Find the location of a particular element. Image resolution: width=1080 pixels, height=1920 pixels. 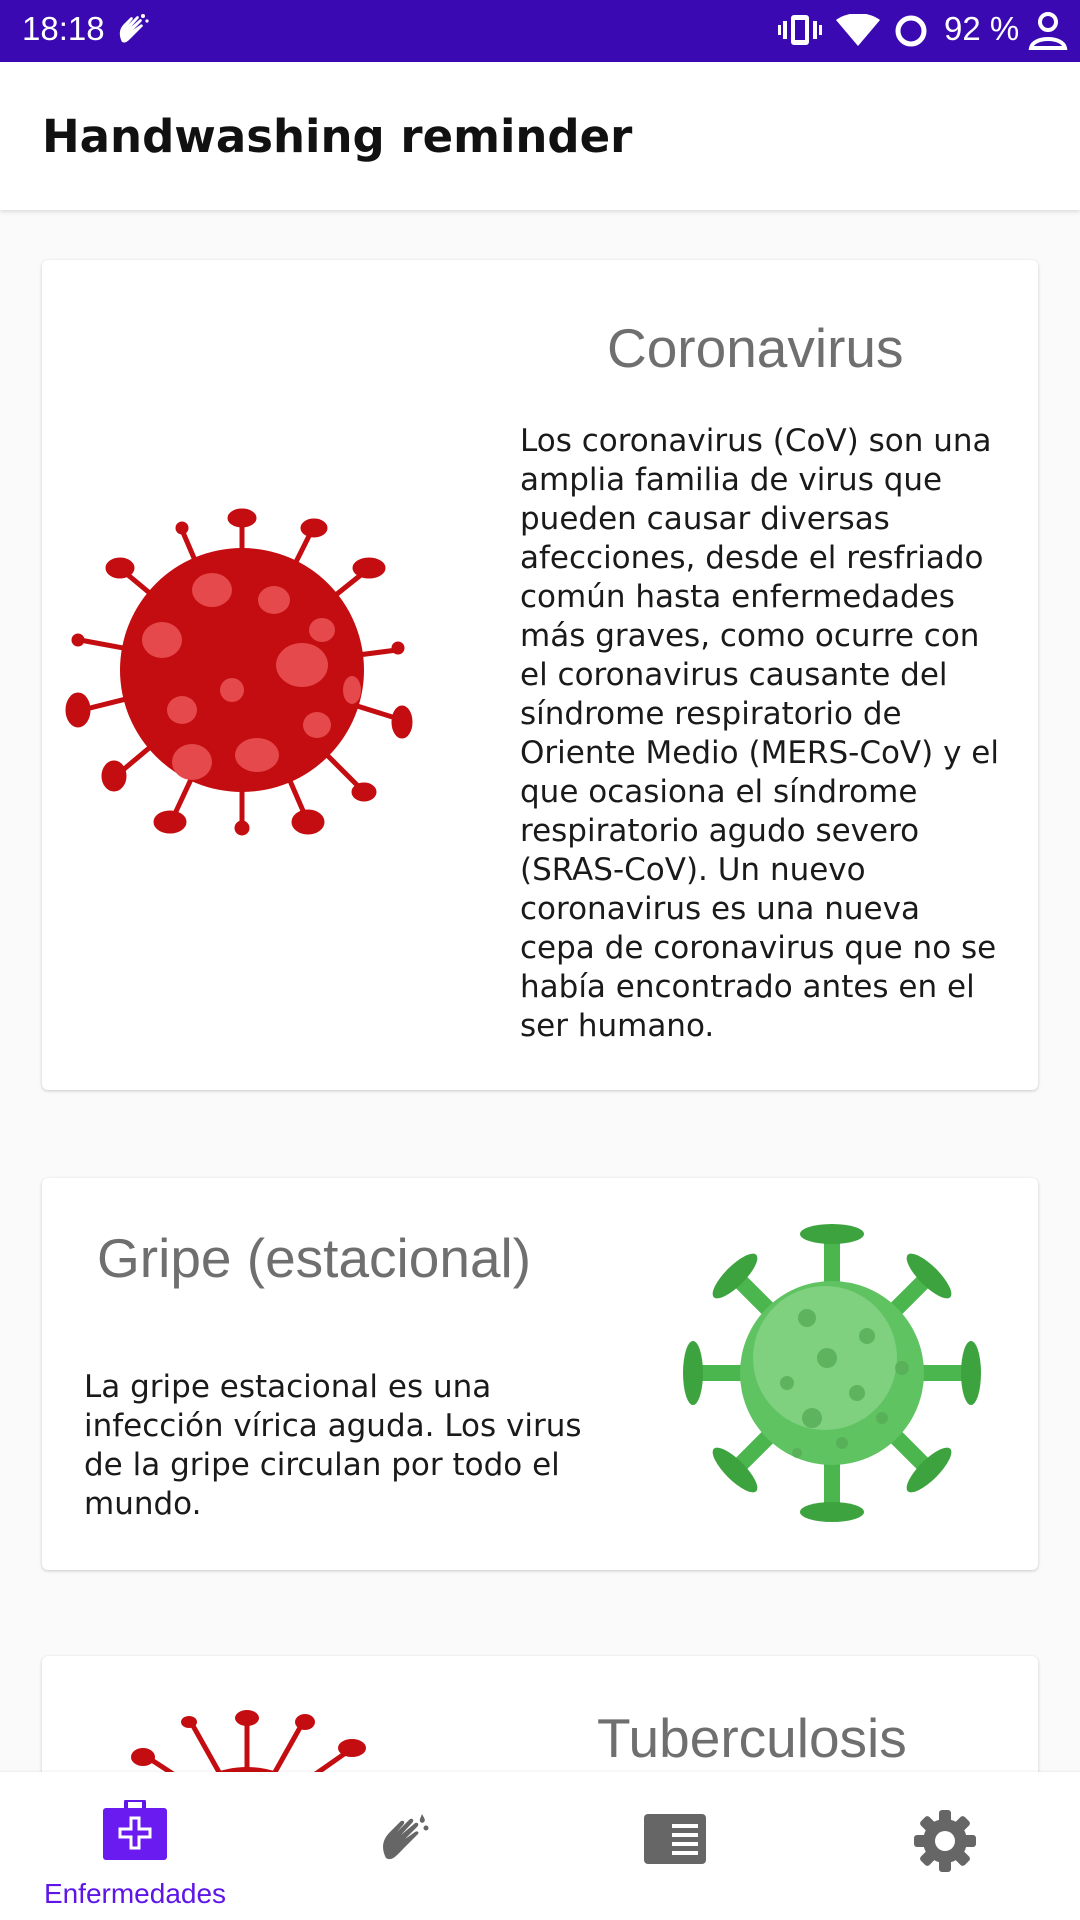

app-bar: Handwashing reminder is located at coordinates (540, 136).